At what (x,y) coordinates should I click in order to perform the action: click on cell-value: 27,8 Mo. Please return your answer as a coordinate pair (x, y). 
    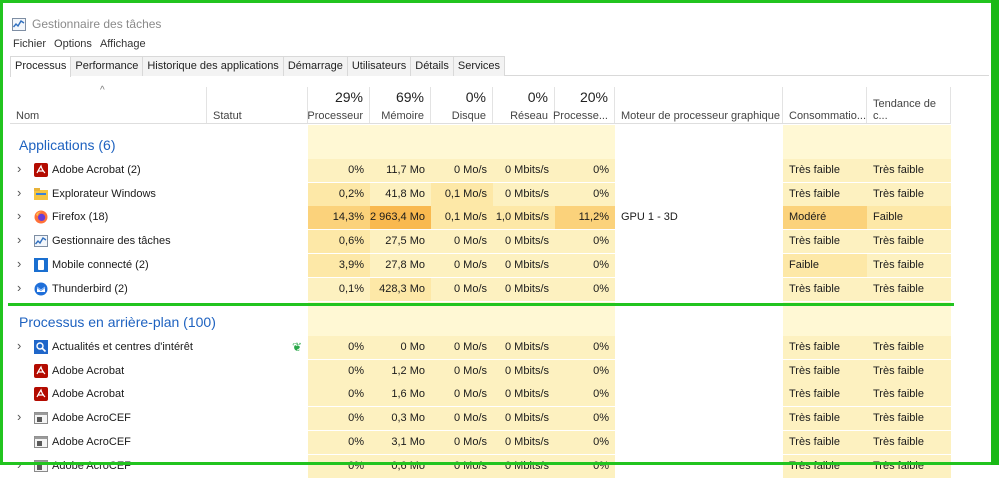
    Looking at the image, I should click on (405, 264).